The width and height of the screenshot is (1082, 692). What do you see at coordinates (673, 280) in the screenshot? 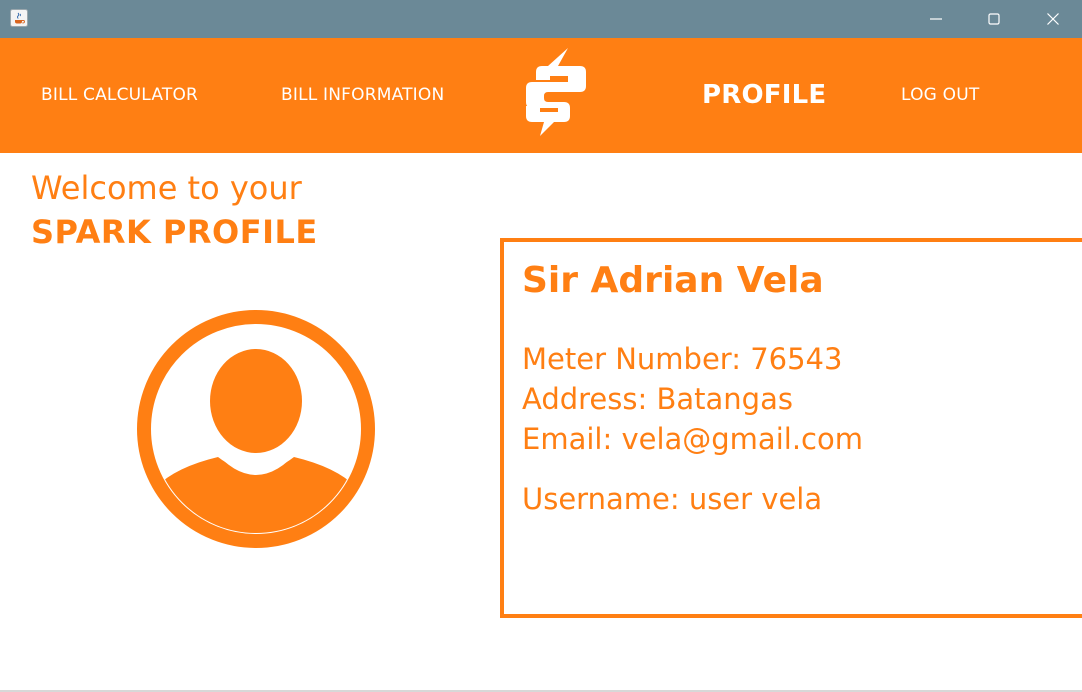
I see `profile-name: Sir Adrian Vela` at bounding box center [673, 280].